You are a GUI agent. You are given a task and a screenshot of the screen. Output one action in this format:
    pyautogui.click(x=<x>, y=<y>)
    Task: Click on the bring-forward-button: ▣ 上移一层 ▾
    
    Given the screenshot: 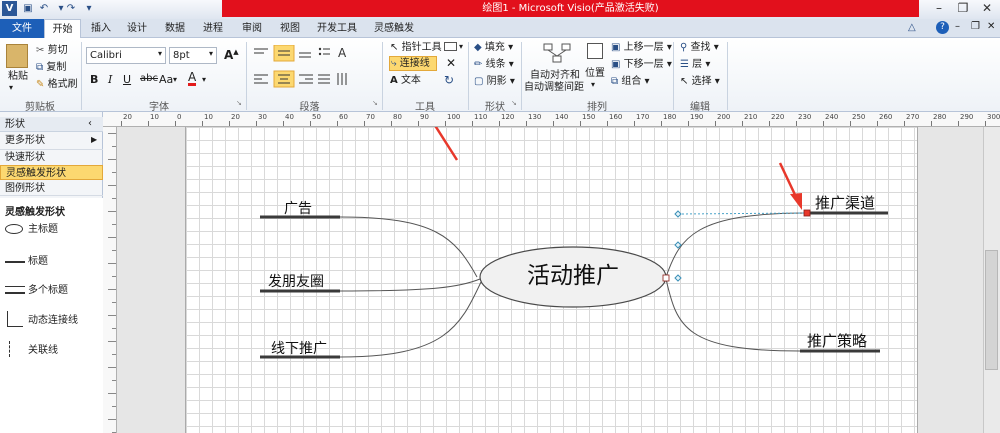 What is the action you would take?
    pyautogui.click(x=641, y=47)
    